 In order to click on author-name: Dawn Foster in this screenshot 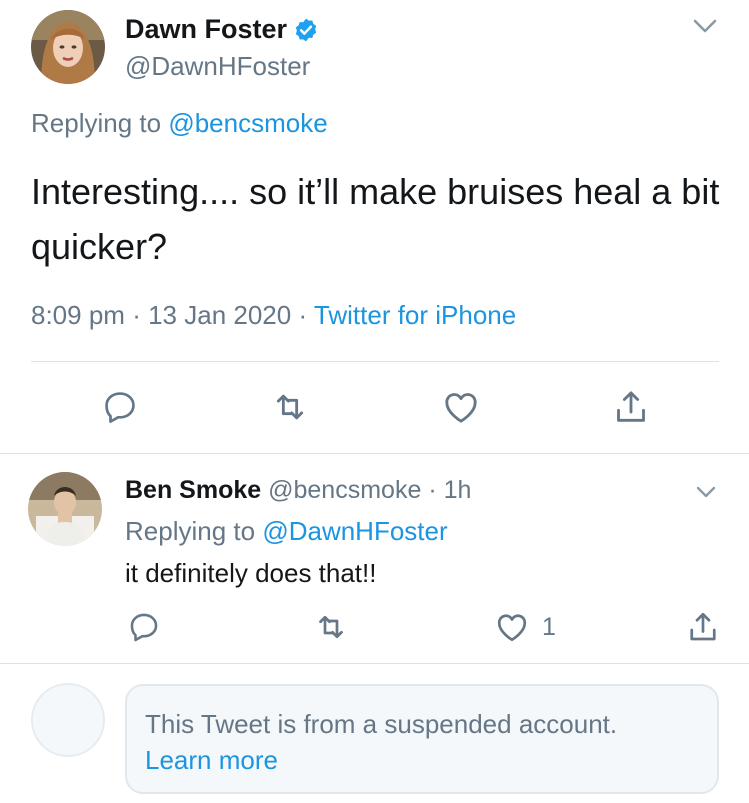, I will do `click(222, 29)`.